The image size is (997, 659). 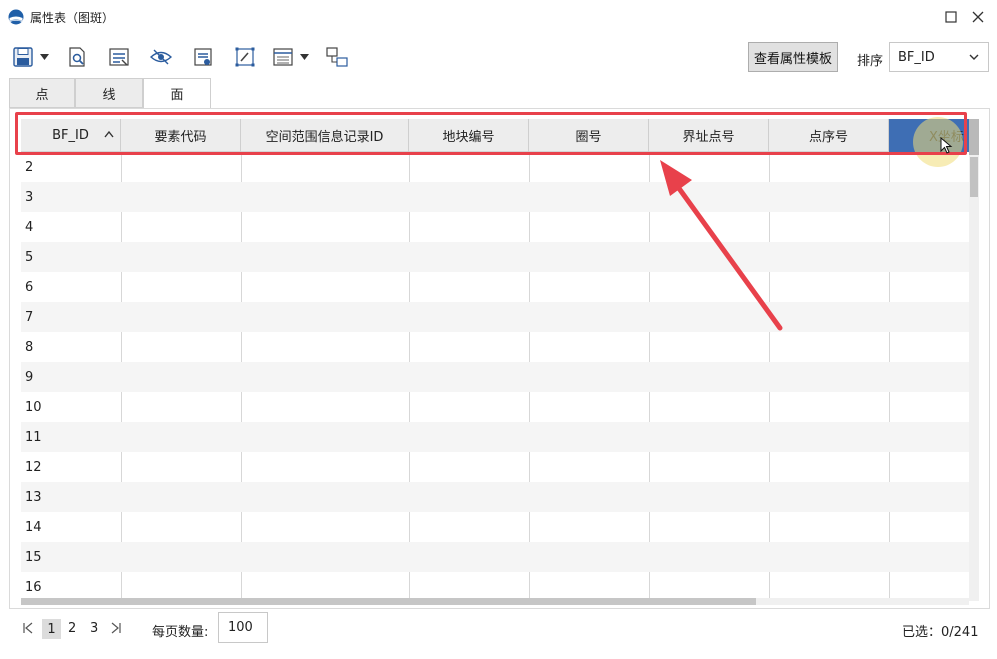 I want to click on tab-point: 点, so click(x=42, y=93).